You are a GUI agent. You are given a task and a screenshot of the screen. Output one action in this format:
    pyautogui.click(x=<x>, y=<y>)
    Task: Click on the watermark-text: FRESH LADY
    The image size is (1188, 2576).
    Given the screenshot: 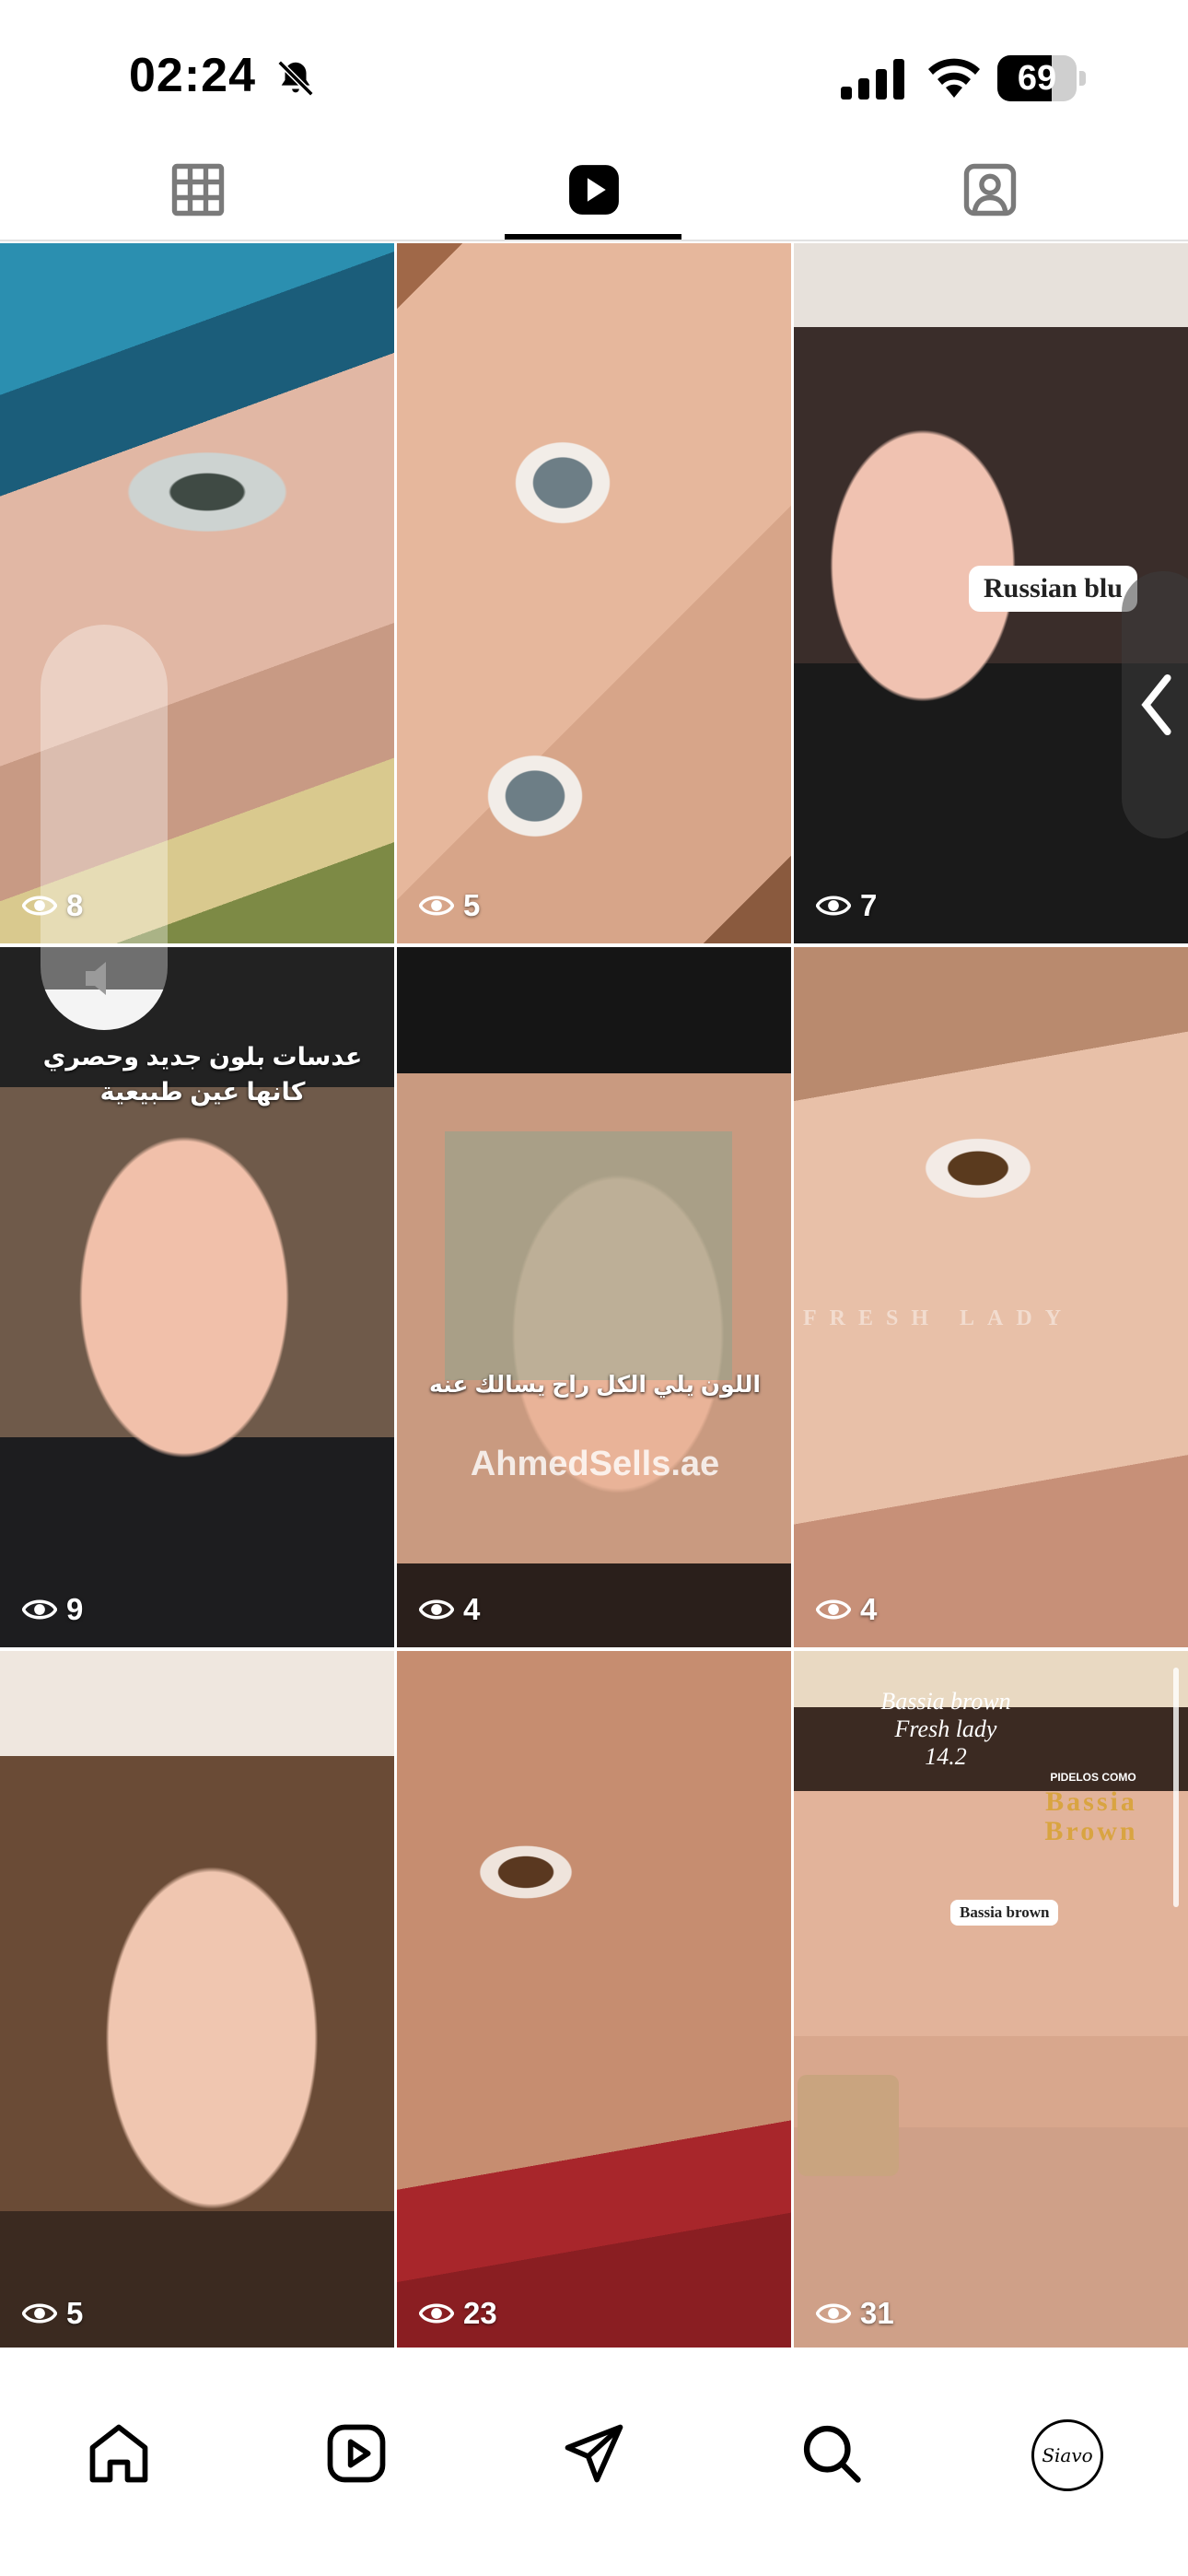 What is the action you would take?
    pyautogui.click(x=939, y=1318)
    